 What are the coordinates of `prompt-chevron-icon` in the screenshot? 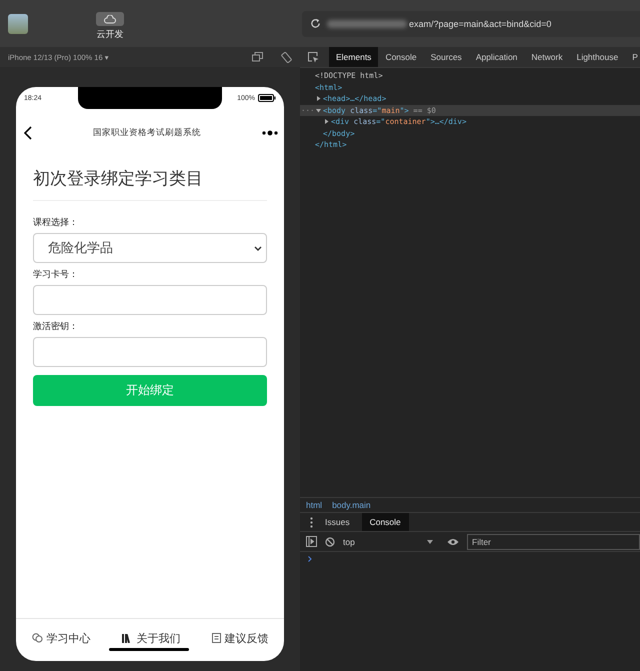 It's located at (310, 559).